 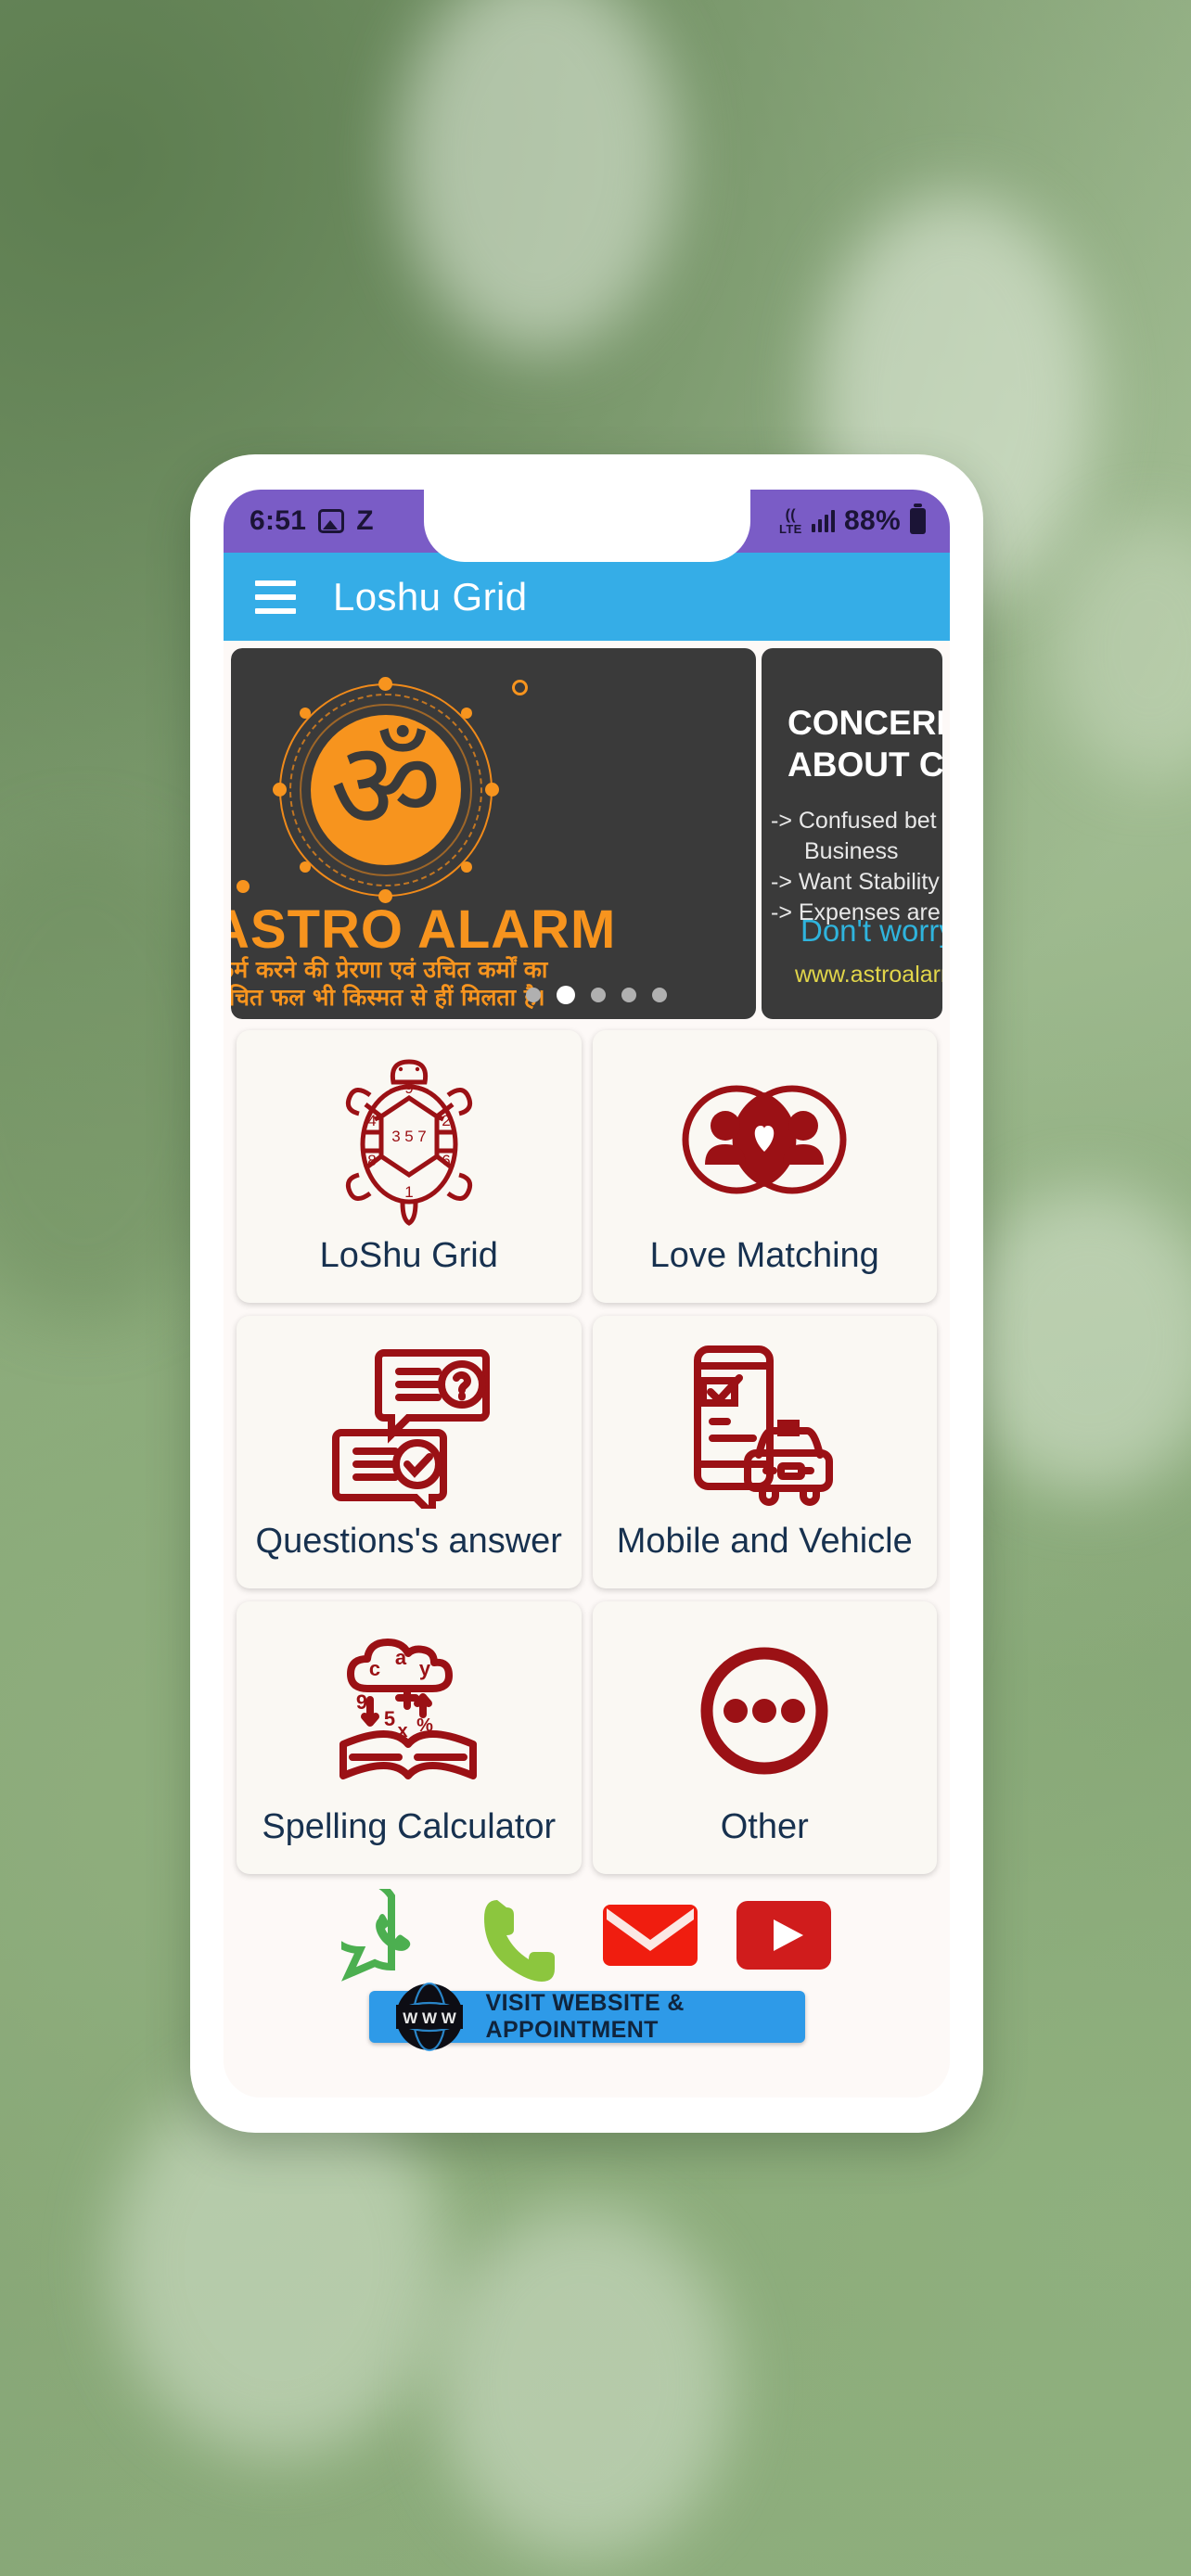 What do you see at coordinates (372, 1160) in the screenshot?
I see `svg-text: 8` at bounding box center [372, 1160].